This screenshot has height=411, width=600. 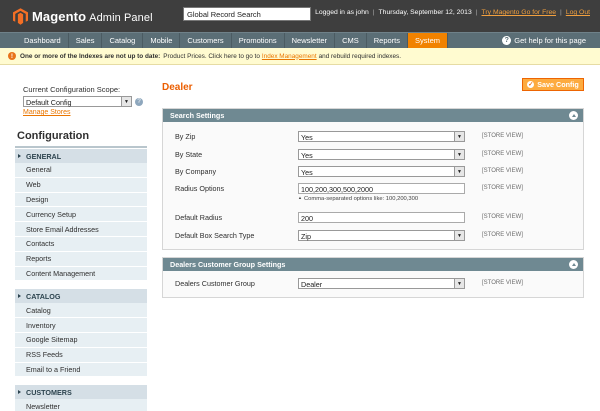 What do you see at coordinates (206, 40) in the screenshot?
I see `nav-customers: Customers` at bounding box center [206, 40].